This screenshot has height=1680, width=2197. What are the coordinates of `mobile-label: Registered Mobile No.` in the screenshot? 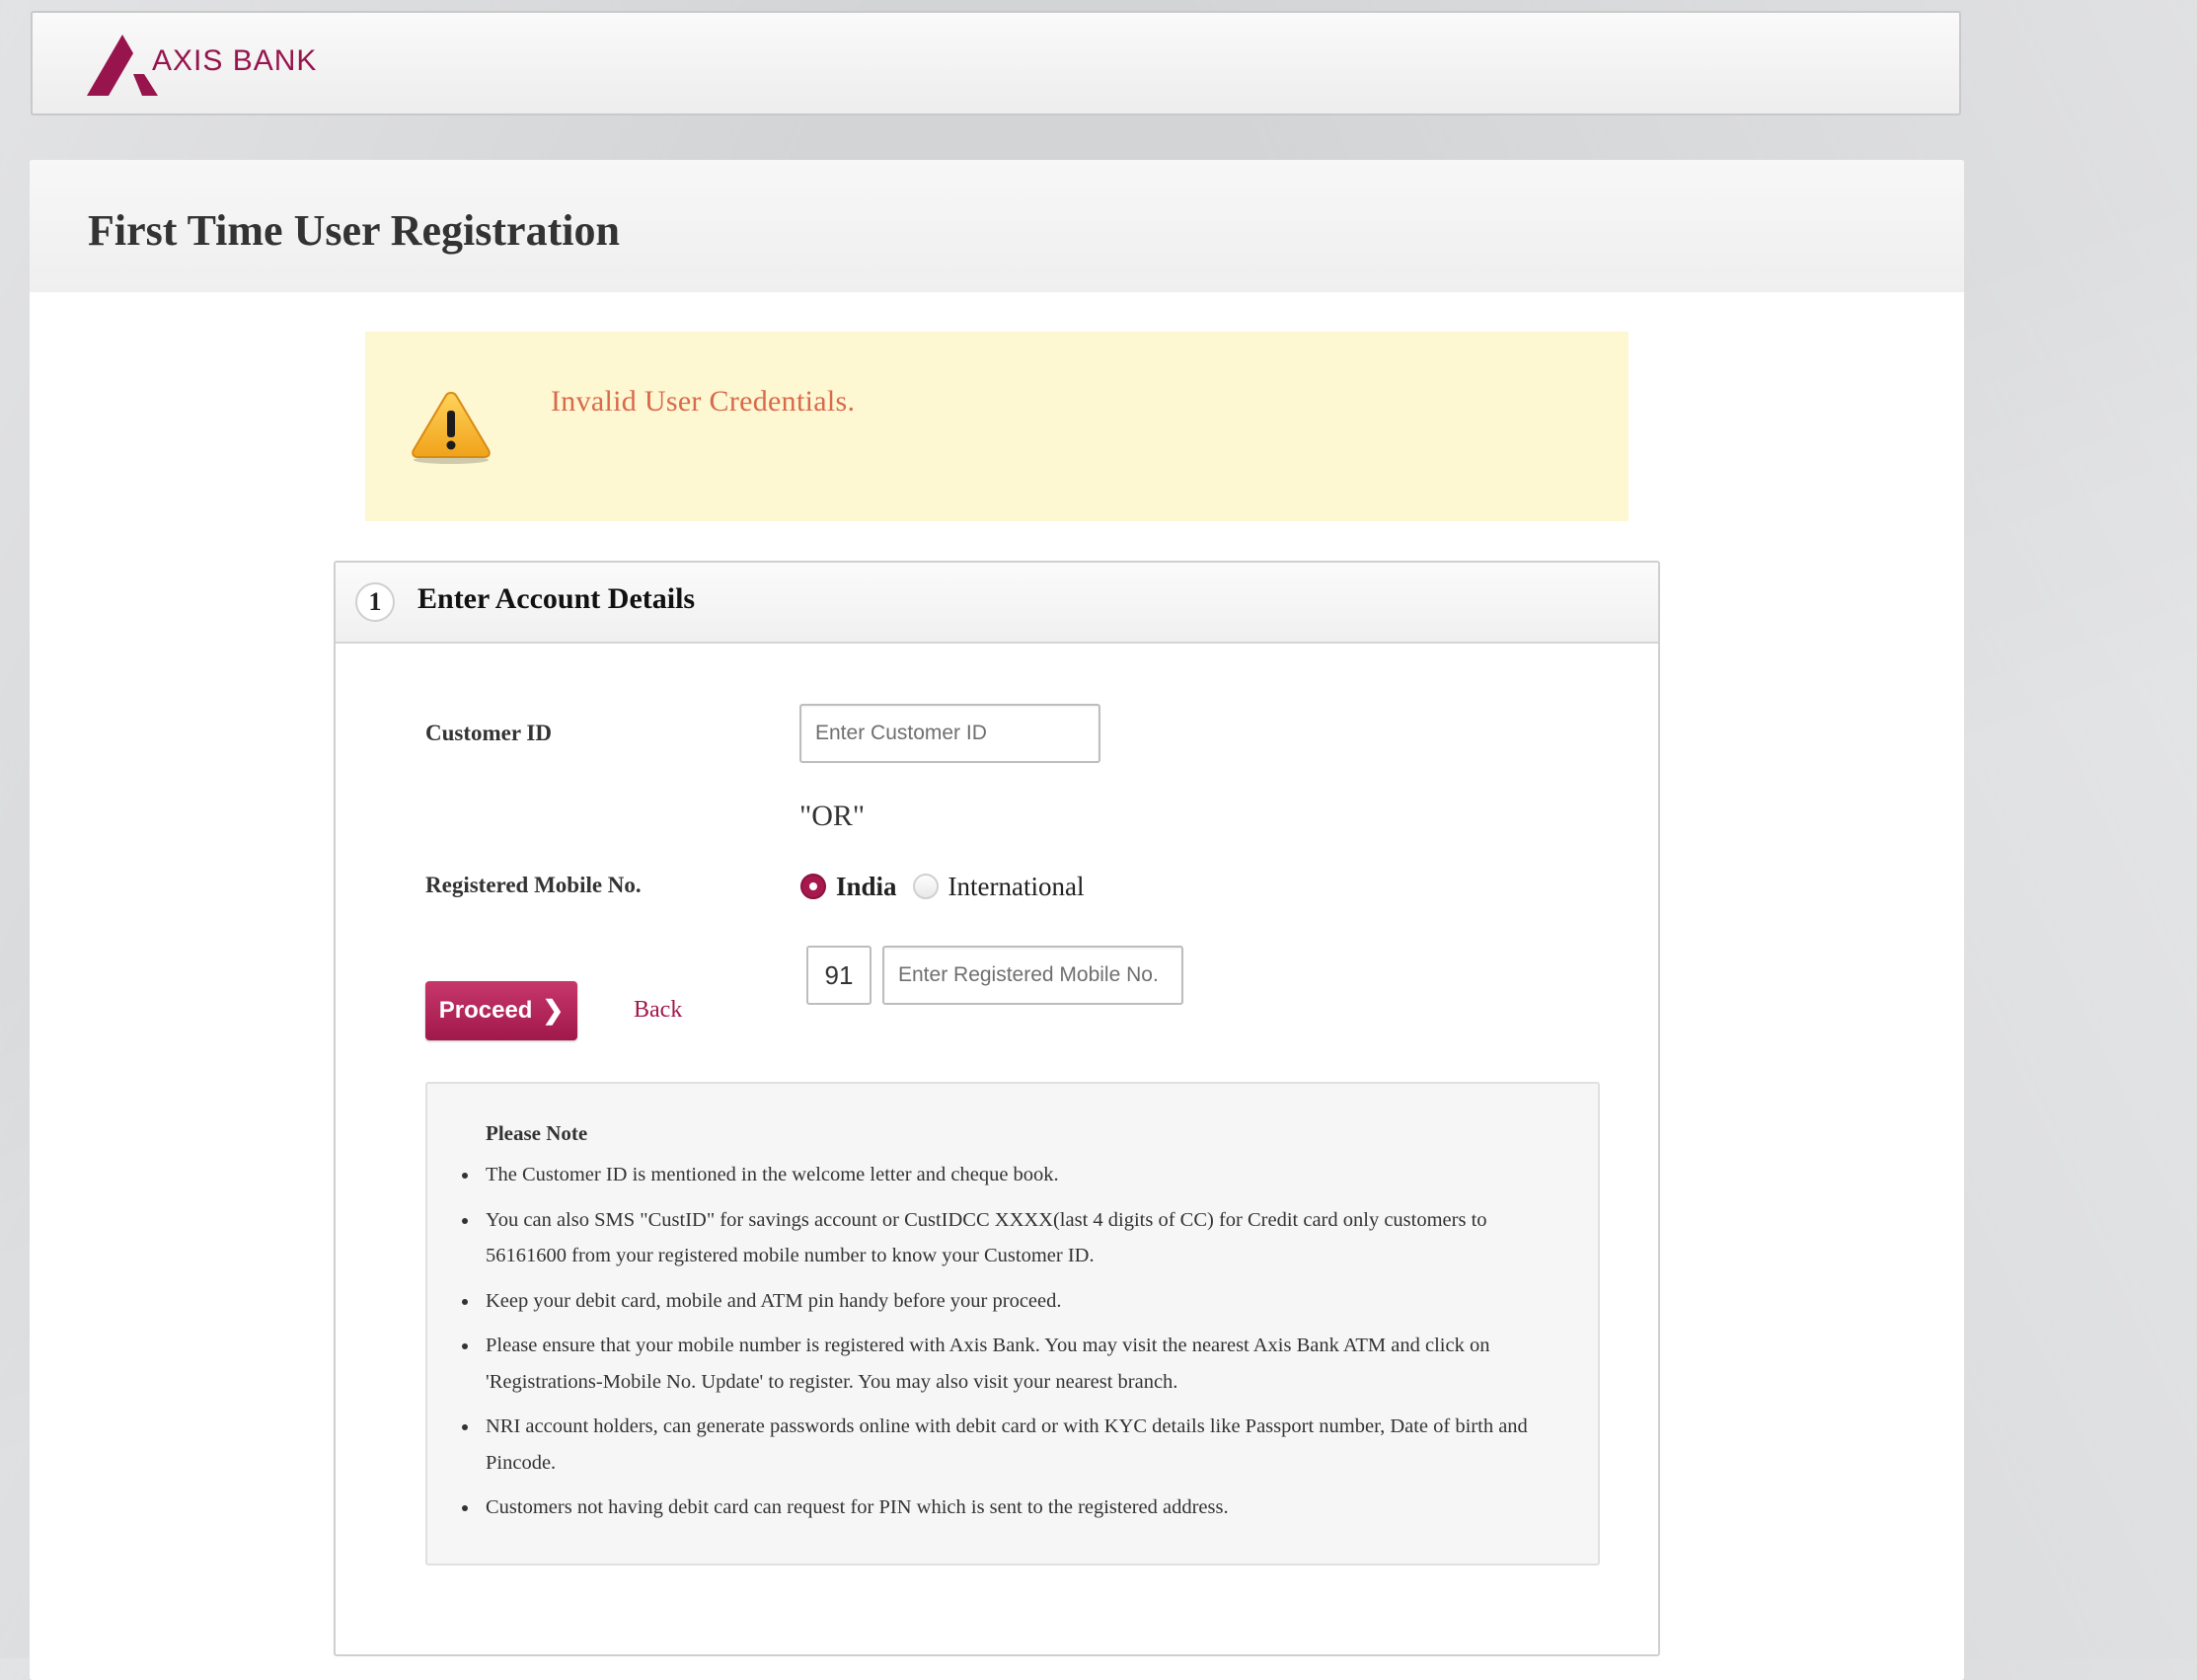 It's located at (533, 885).